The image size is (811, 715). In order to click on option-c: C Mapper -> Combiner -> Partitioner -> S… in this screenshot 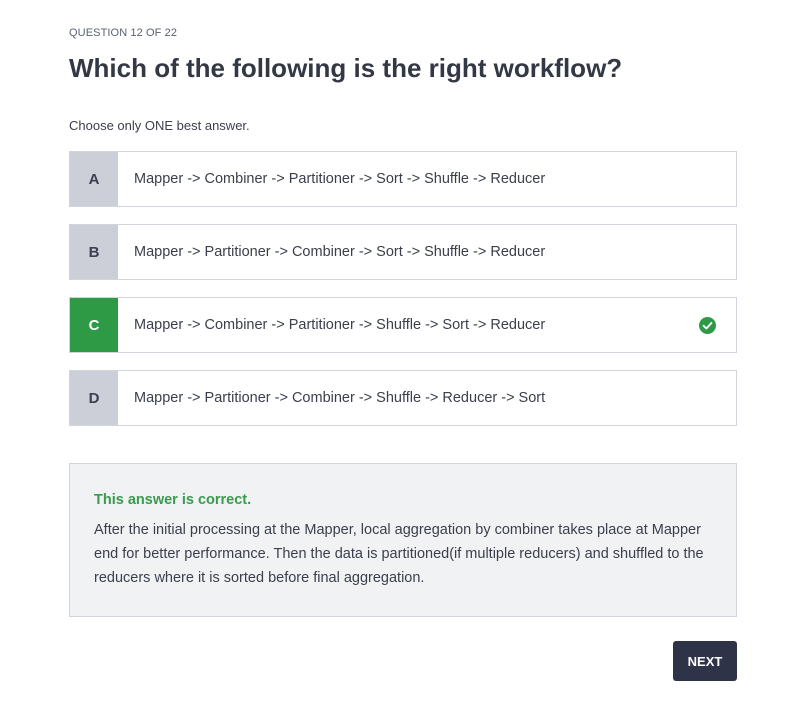, I will do `click(403, 325)`.